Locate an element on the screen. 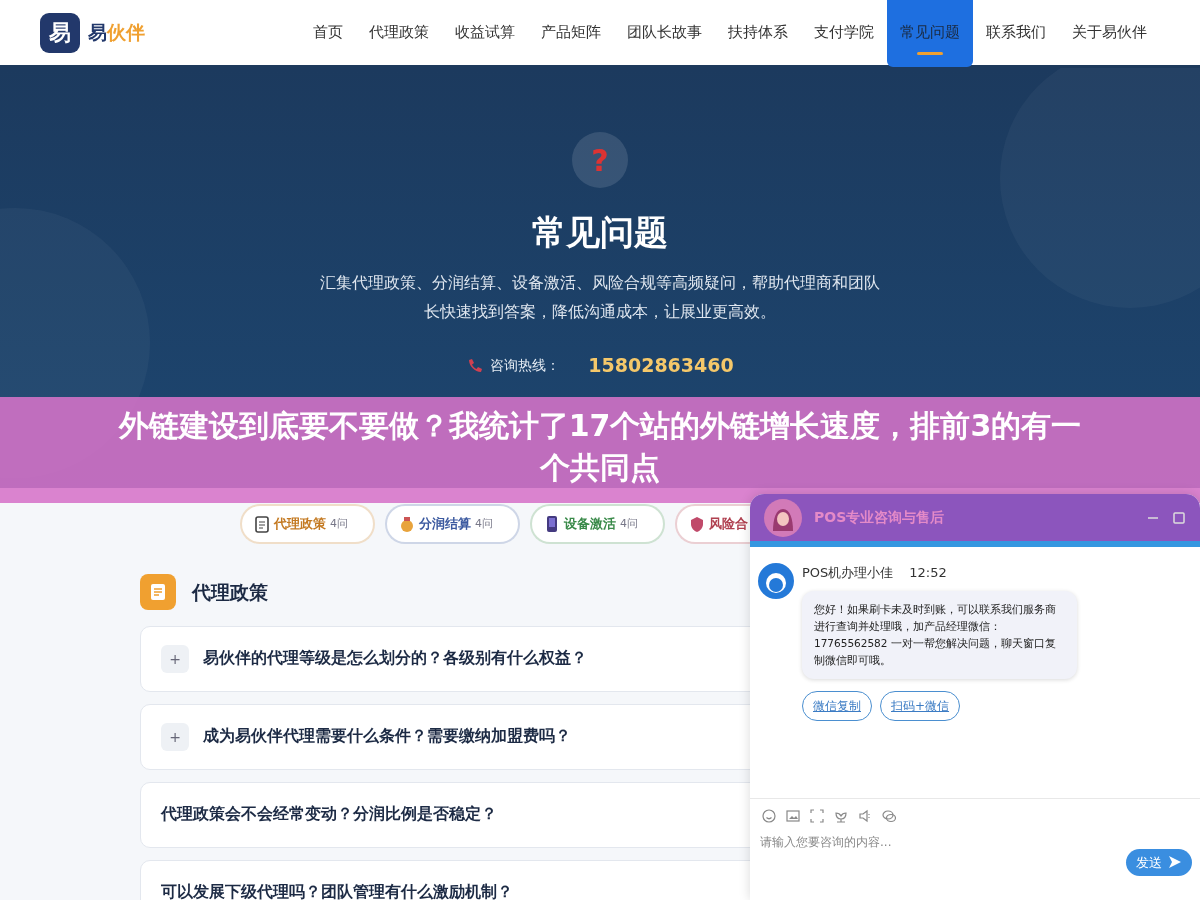 The image size is (1200, 900). hero-title: 常见问题 is located at coordinates (600, 232).